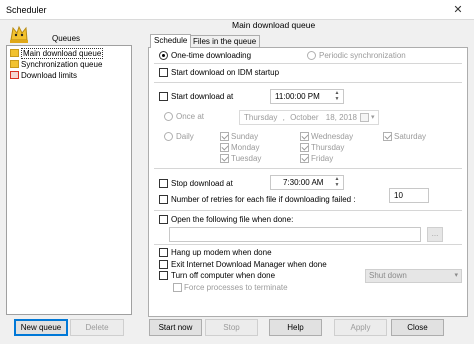 This screenshot has width=474, height=344. What do you see at coordinates (249, 264) in the screenshot?
I see `exit-idm-label: Exit Internet Download Manager when done` at bounding box center [249, 264].